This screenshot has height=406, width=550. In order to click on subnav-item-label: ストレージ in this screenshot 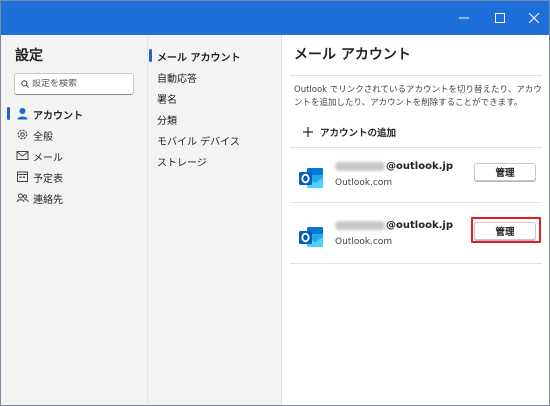, I will do `click(182, 163)`.